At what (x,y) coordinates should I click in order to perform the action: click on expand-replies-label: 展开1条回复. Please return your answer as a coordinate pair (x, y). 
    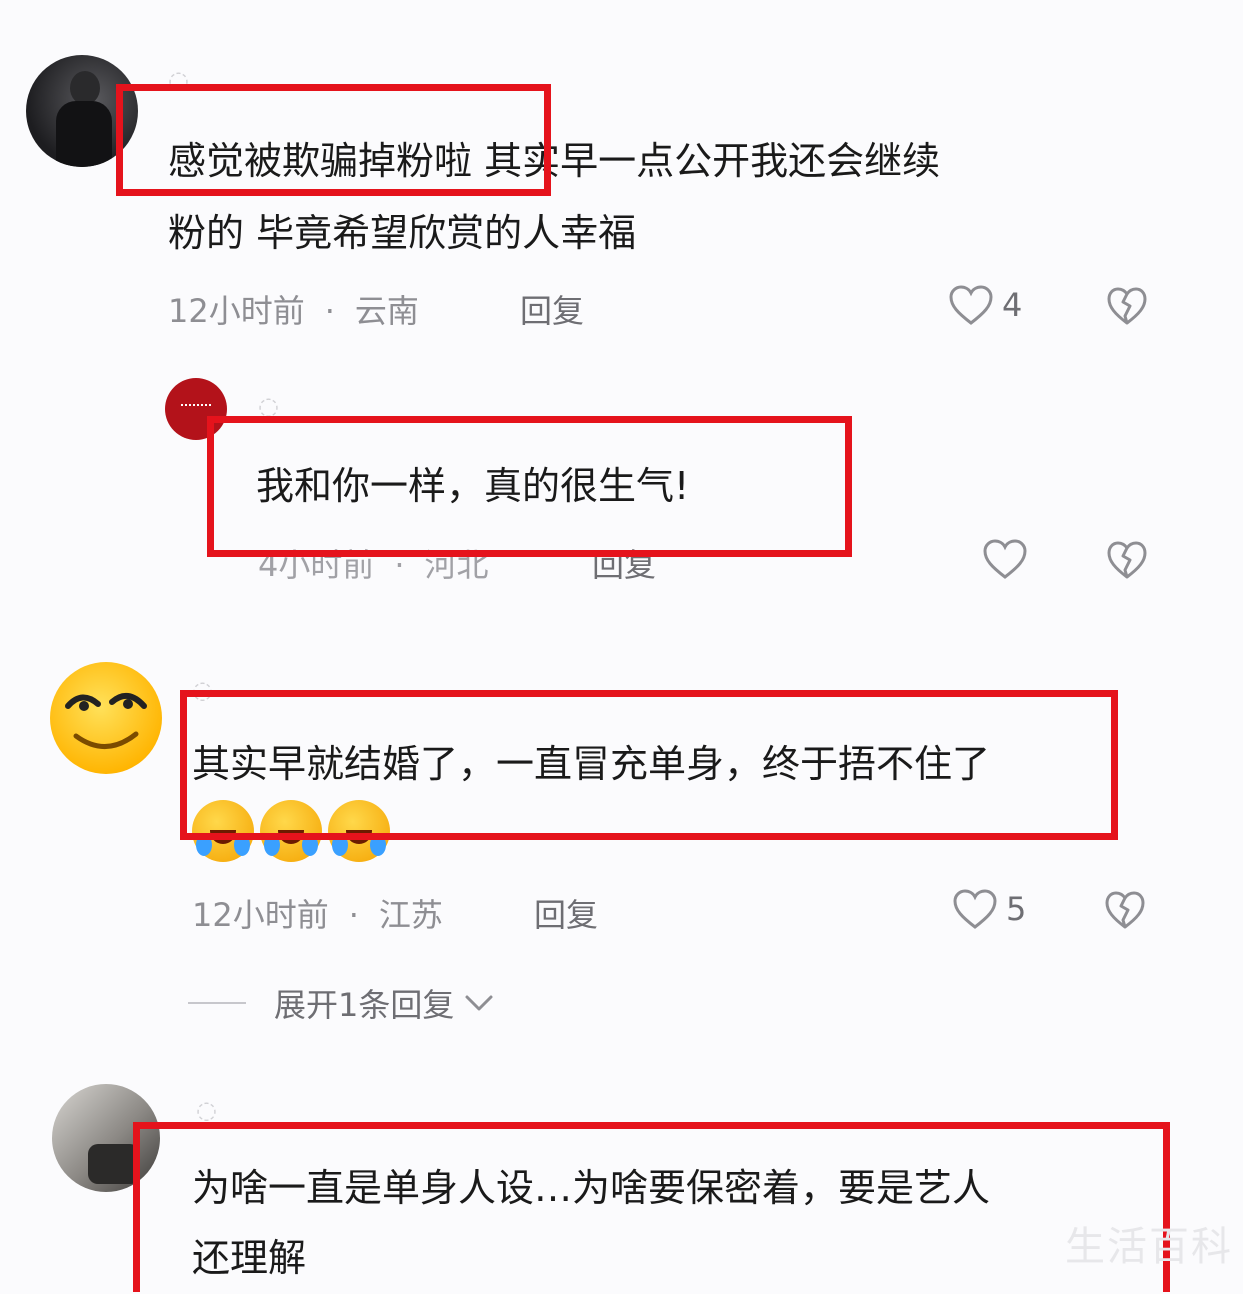
    Looking at the image, I should click on (364, 1005).